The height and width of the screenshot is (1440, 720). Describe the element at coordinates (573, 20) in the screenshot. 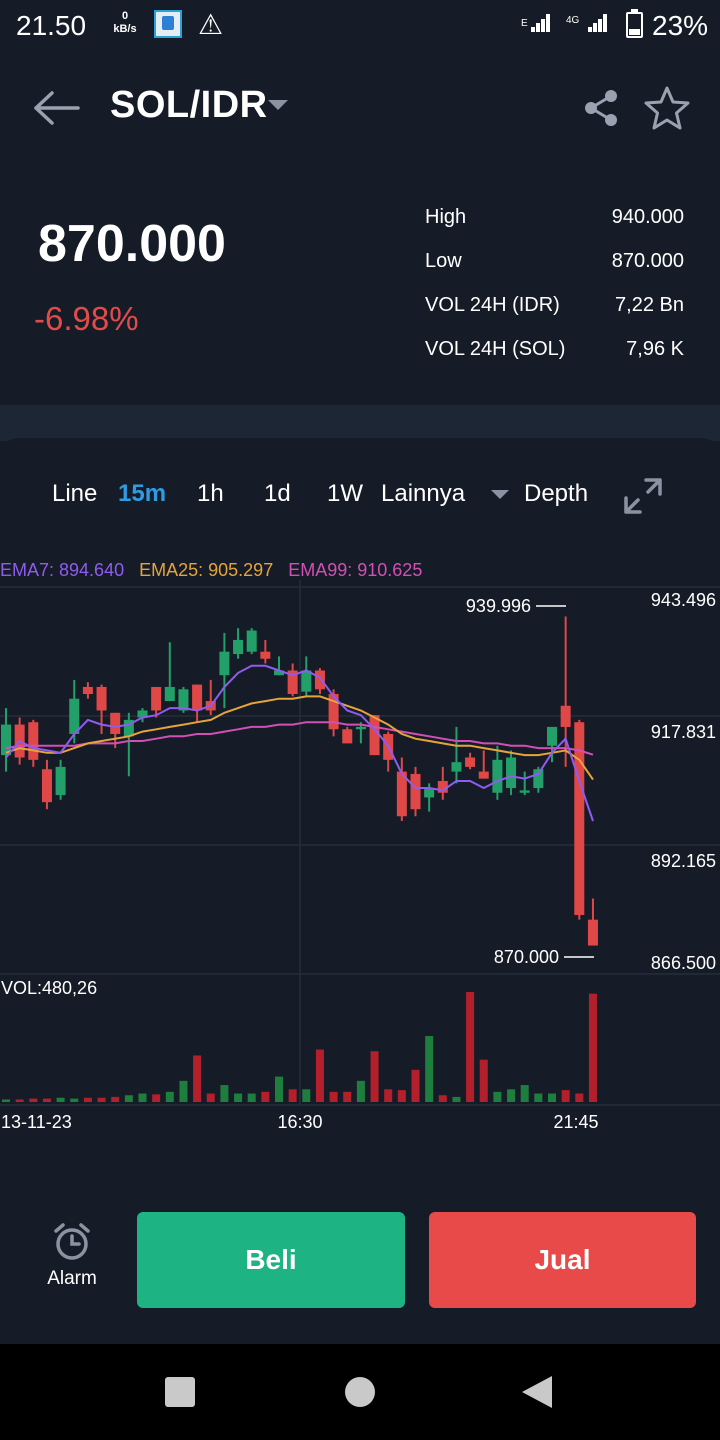

I see `network-4g-label: 4G` at that location.